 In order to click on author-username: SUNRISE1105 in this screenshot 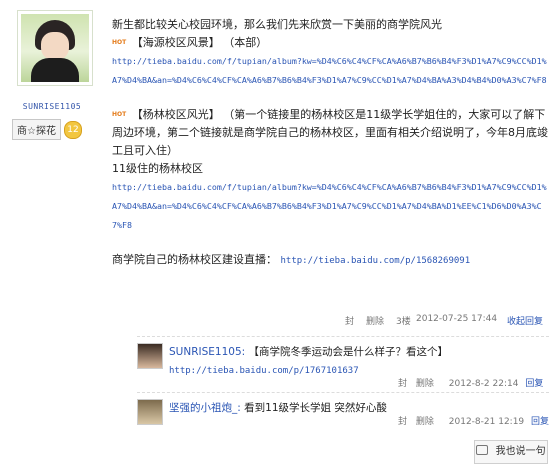, I will do `click(52, 106)`.